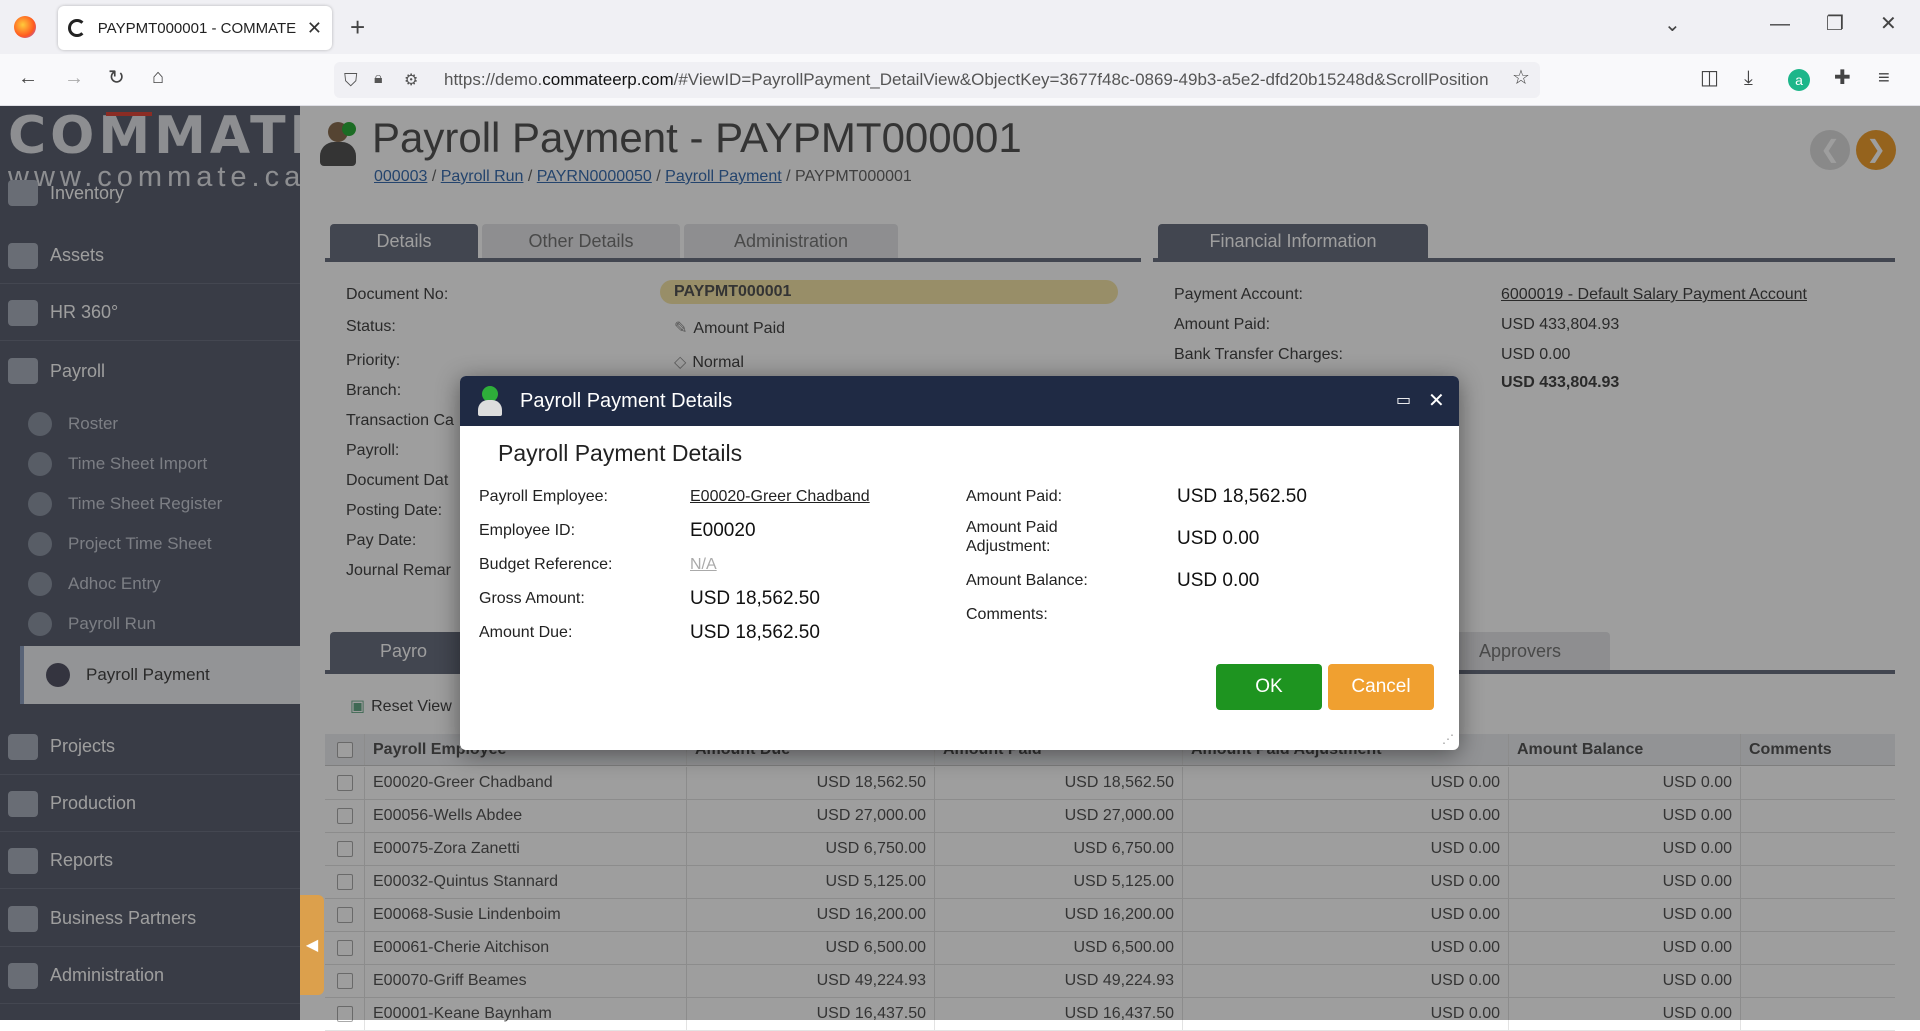  What do you see at coordinates (1748, 78) in the screenshot?
I see `downloads-icon: ⤓` at bounding box center [1748, 78].